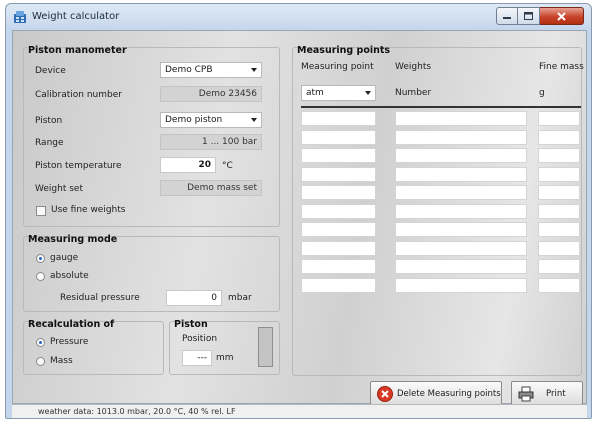 This screenshot has height=421, width=595. I want to click on col-measuring-point: Measuring point, so click(337, 67).